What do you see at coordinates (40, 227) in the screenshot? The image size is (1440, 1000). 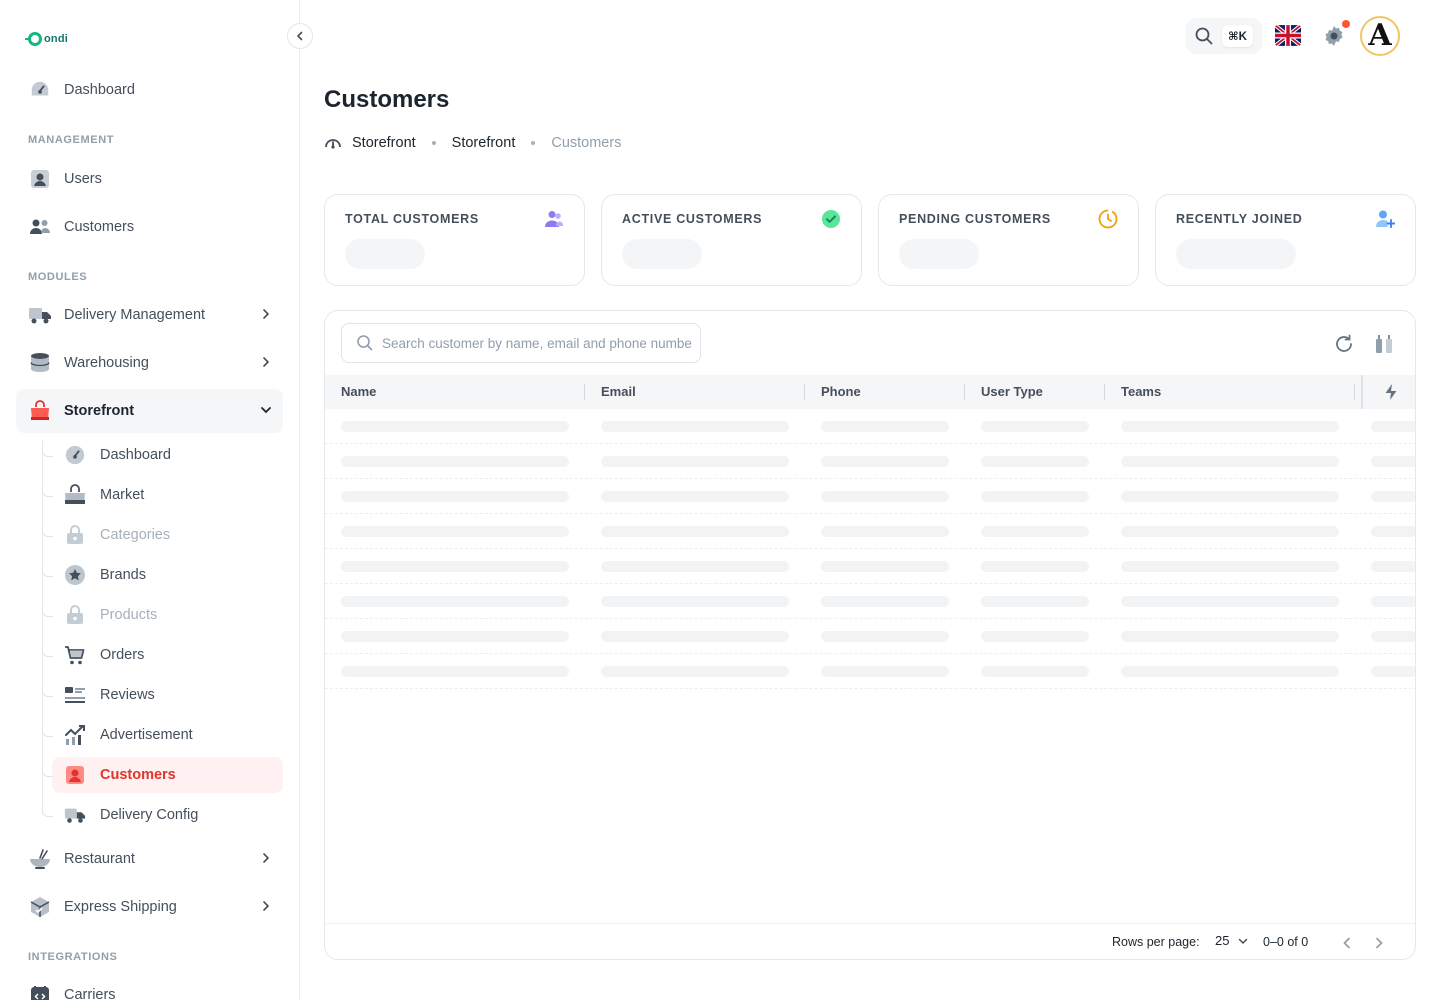 I see `users-group-icon` at bounding box center [40, 227].